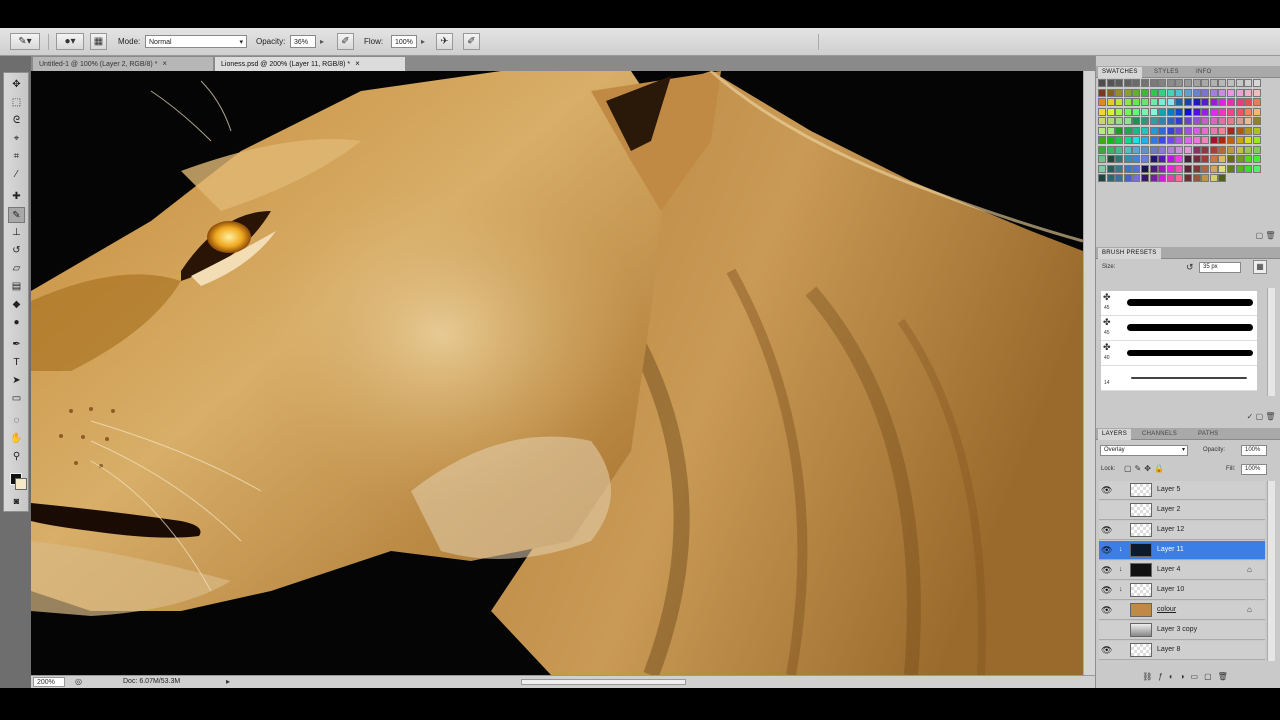 The width and height of the screenshot is (1280, 720). Describe the element at coordinates (16, 121) in the screenshot. I see `lasso-tool-icon: ᘓ` at that location.